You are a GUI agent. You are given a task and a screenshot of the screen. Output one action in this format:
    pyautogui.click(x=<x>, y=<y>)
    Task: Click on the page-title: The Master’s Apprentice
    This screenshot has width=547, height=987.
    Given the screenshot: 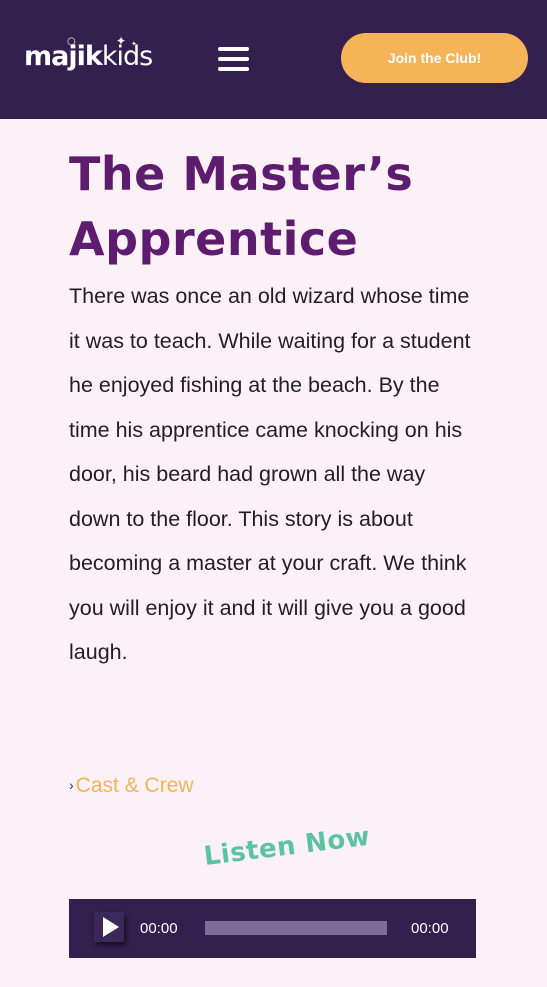 What is the action you would take?
    pyautogui.click(x=241, y=206)
    